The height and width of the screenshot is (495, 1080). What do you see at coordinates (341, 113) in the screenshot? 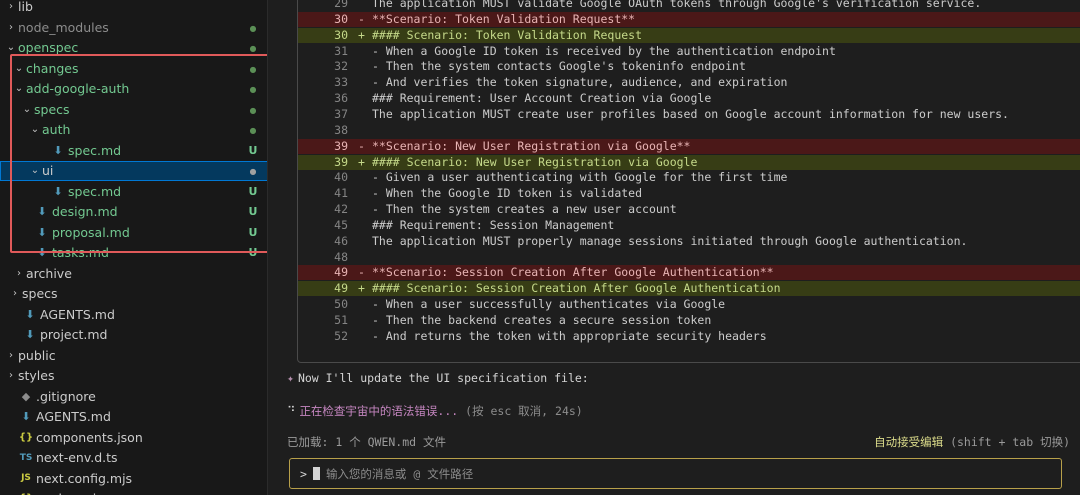
I see `line-number: 37` at bounding box center [341, 113].